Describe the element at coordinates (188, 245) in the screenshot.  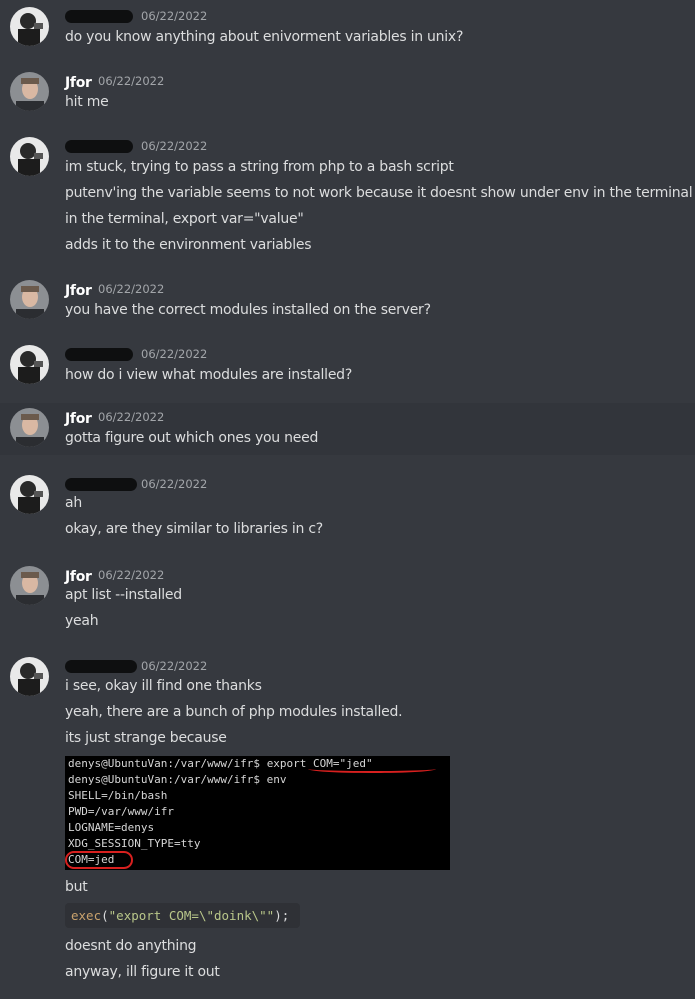
I see `message-text: adds it to the environment variables` at that location.